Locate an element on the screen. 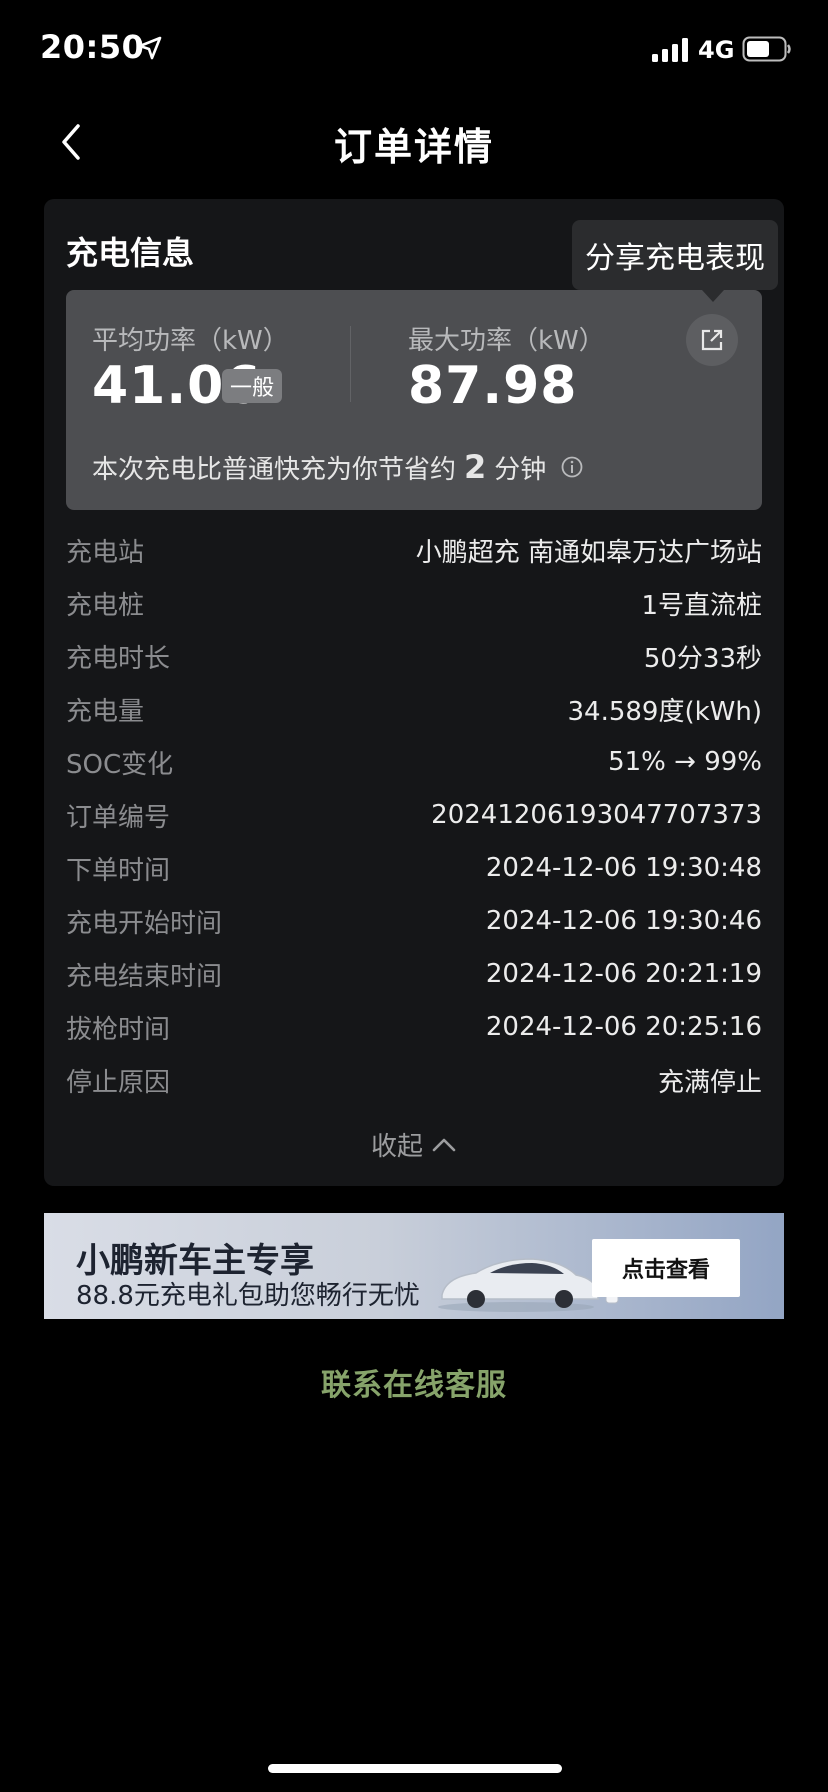 The height and width of the screenshot is (1792, 828). detail-label: 充电桩 is located at coordinates (105, 605).